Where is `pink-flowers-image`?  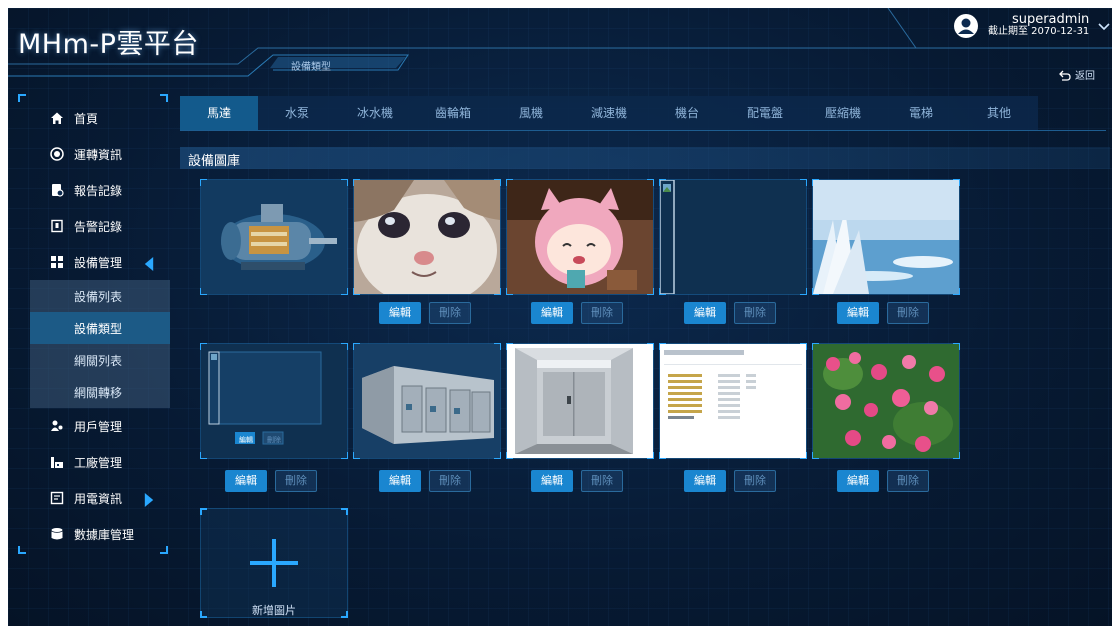 pink-flowers-image is located at coordinates (886, 401).